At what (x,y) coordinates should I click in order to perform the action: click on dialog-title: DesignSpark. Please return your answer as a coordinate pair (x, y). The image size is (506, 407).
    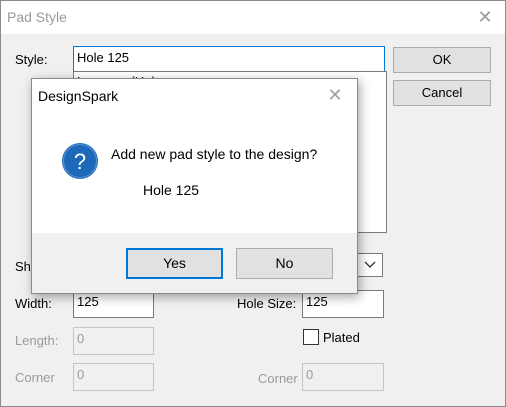
    Looking at the image, I should click on (78, 96).